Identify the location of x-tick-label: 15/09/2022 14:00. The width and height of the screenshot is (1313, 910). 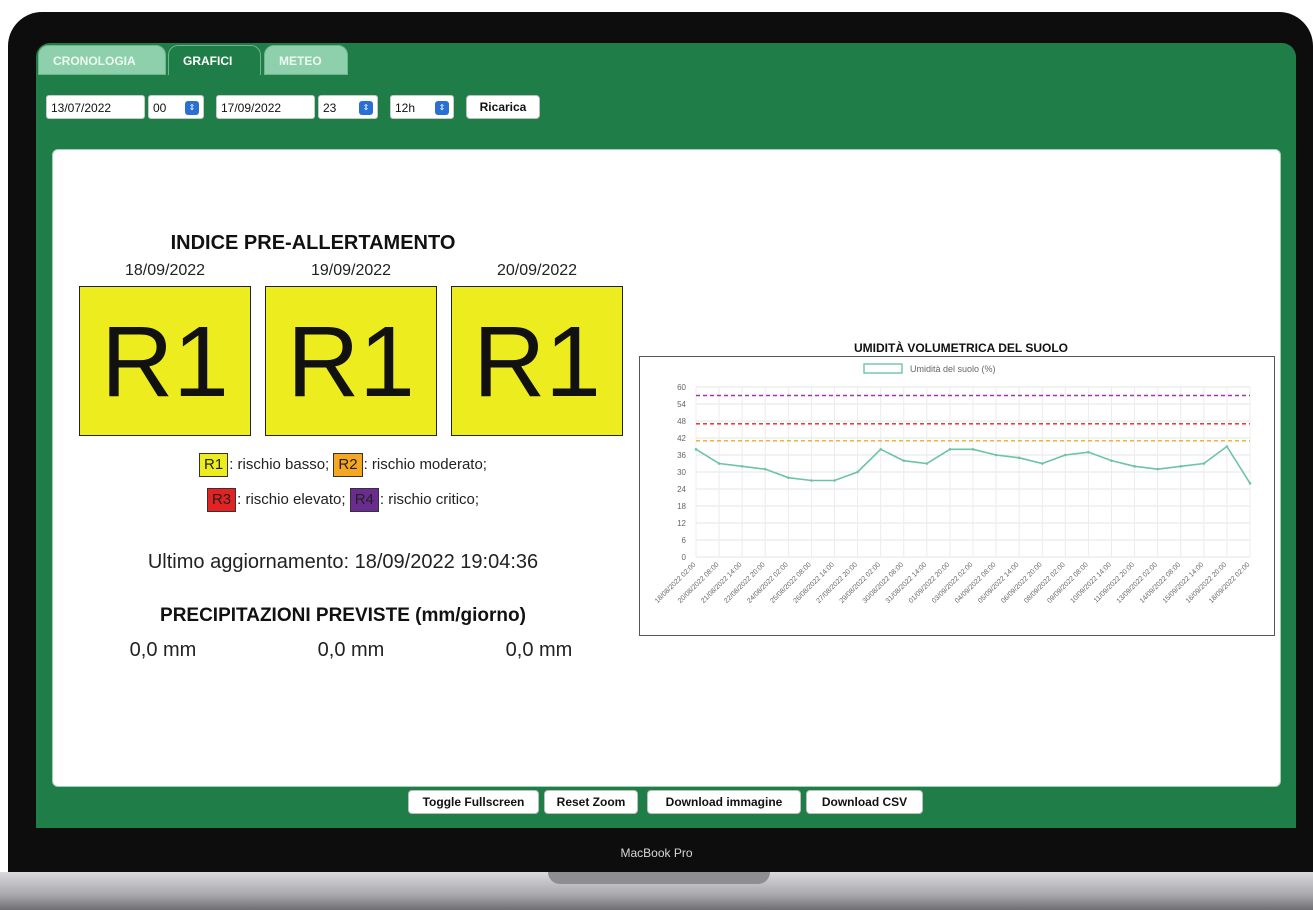
(1184, 583).